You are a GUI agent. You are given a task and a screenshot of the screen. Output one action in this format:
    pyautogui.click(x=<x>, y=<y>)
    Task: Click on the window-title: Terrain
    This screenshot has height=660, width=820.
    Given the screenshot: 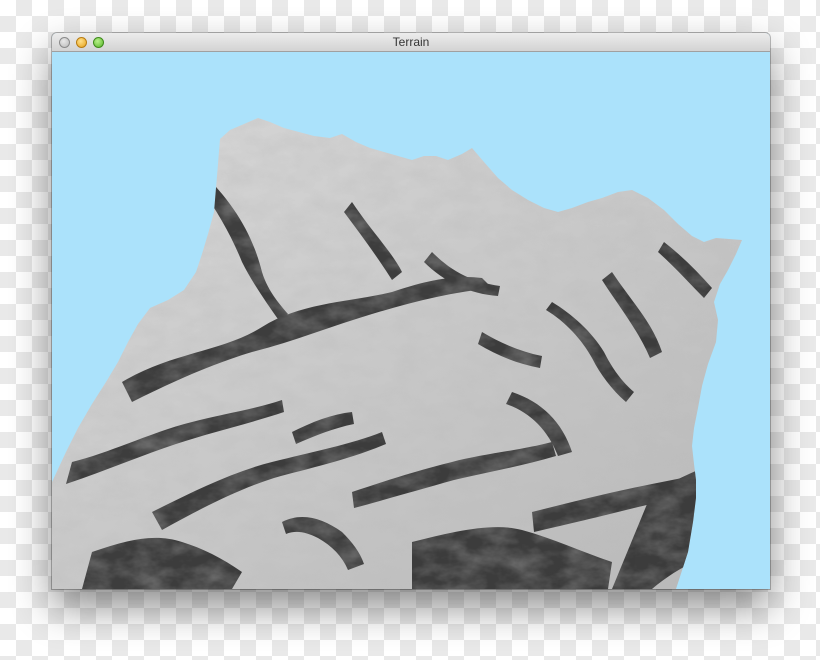 What is the action you would take?
    pyautogui.click(x=411, y=42)
    